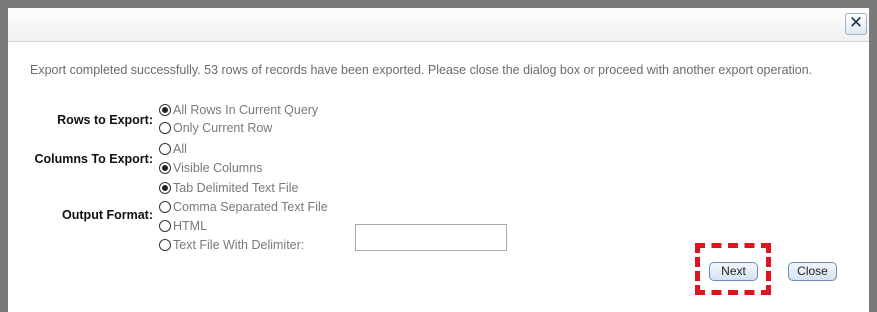 The width and height of the screenshot is (877, 312). Describe the element at coordinates (105, 120) in the screenshot. I see `rows-to-export-label: Rows to Export:` at that location.